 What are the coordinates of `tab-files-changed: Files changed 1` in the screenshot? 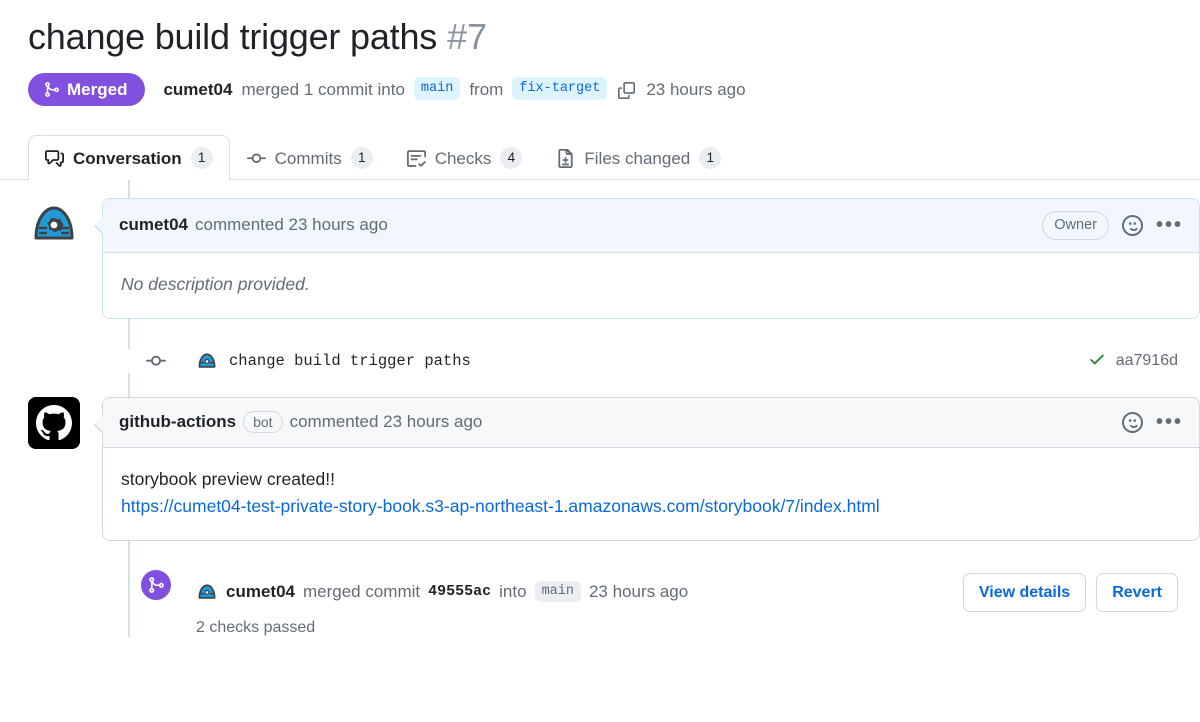 It's located at (638, 157).